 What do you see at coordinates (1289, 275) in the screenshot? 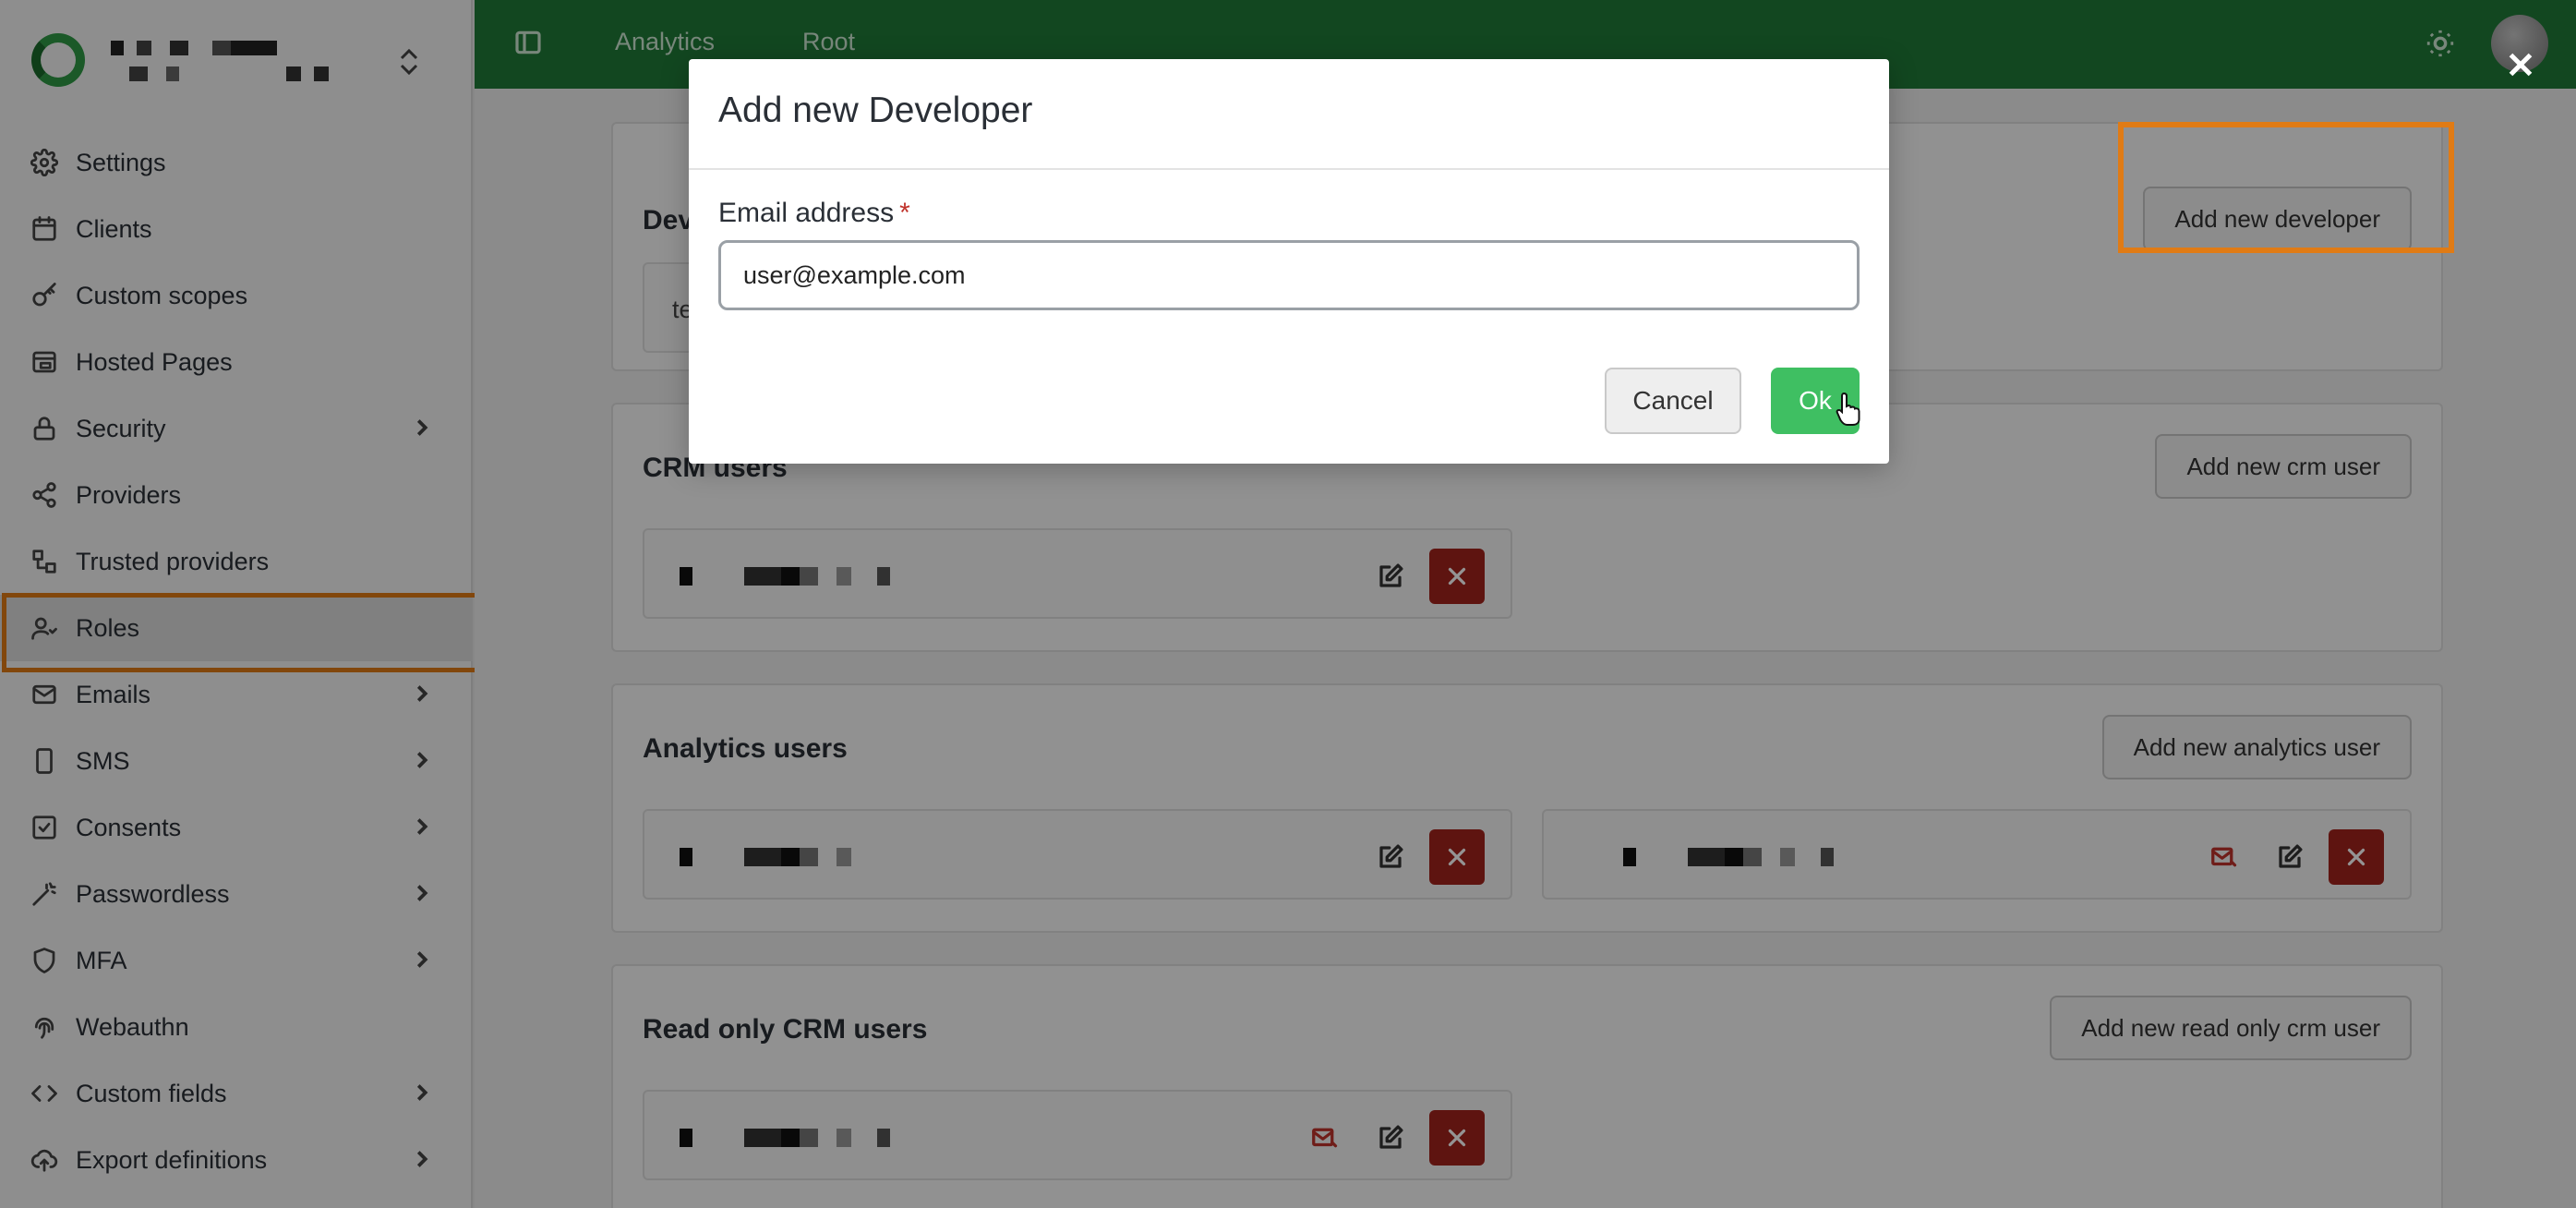
I see `email-field` at bounding box center [1289, 275].